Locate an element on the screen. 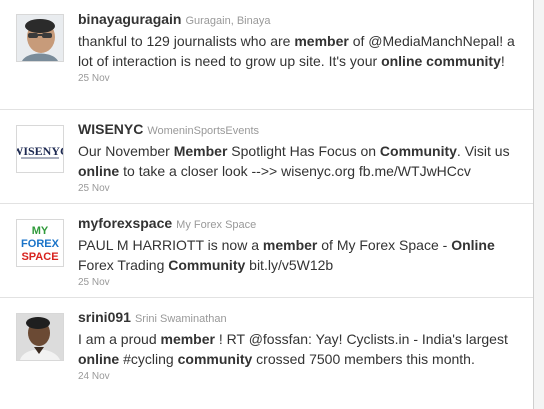 The image size is (544, 409). mention-link: @MediaManchNepal is located at coordinates (433, 41).